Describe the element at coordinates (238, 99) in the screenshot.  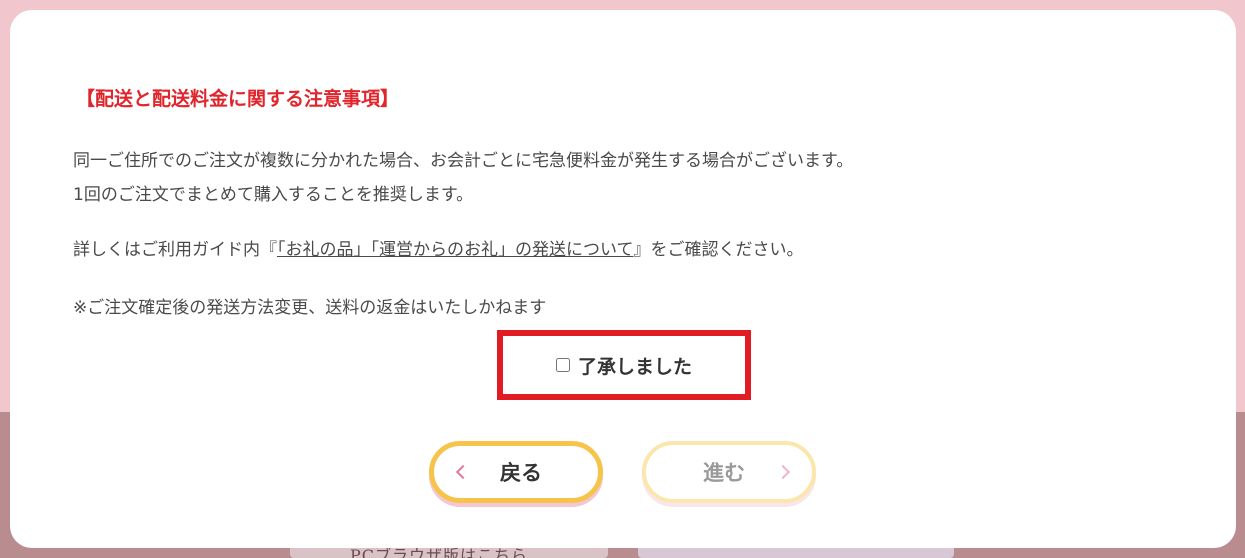
I see `notice-title: 【配送と配送料金に関する注意事項】` at that location.